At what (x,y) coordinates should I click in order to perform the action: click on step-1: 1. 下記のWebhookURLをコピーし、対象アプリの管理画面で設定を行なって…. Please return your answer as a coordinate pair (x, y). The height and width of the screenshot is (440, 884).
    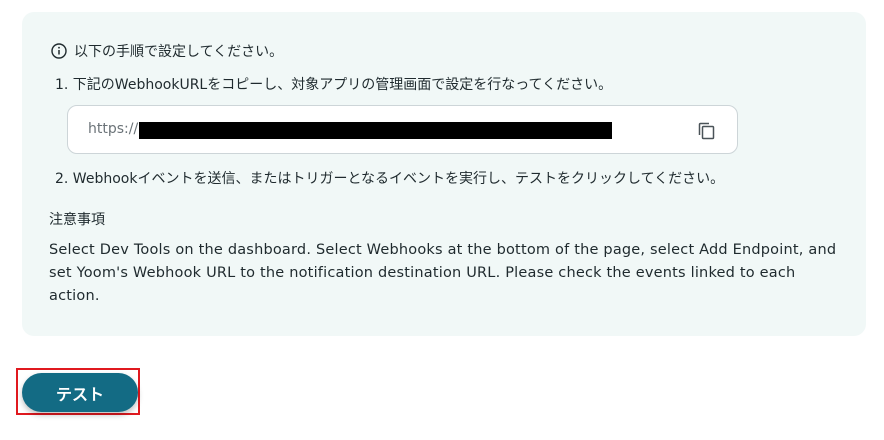
    Looking at the image, I should click on (334, 85).